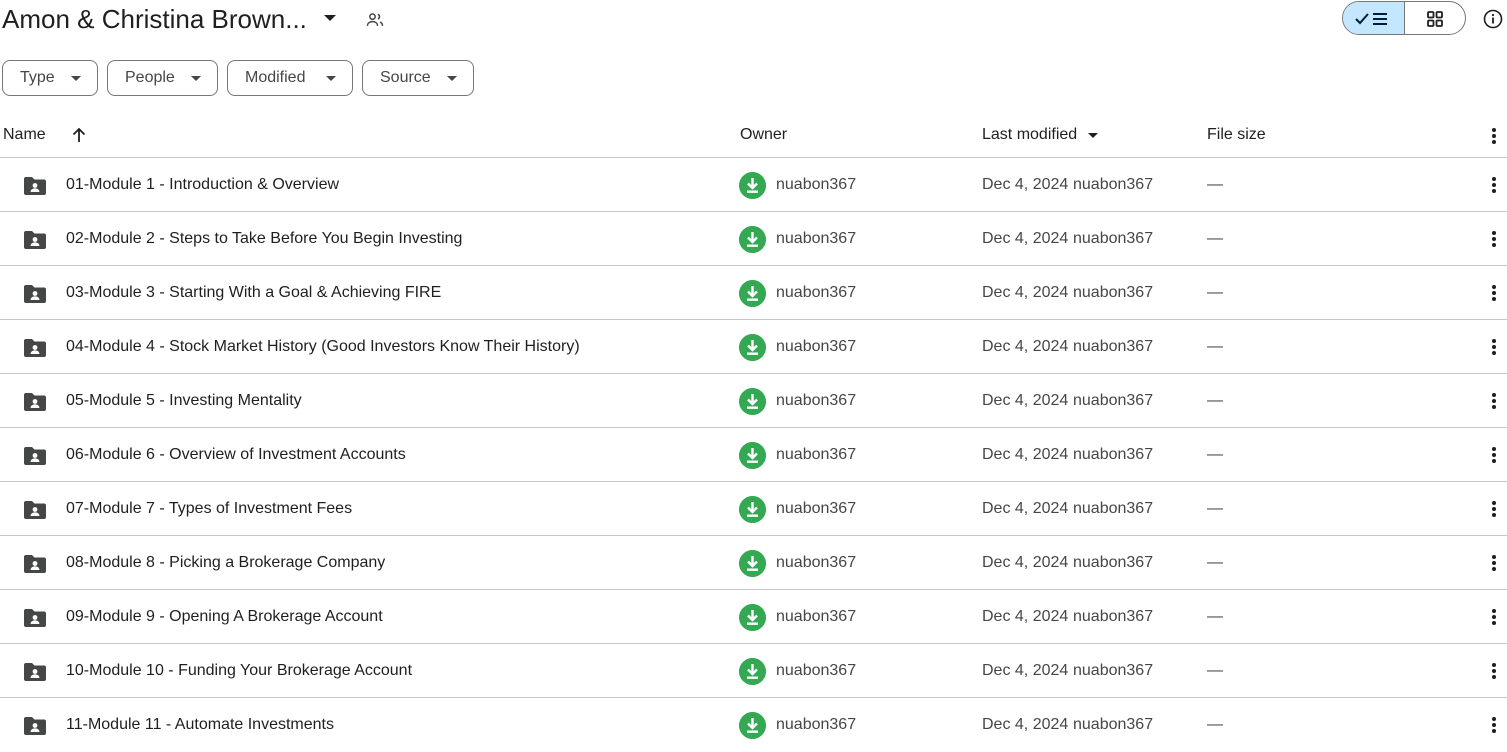 The image size is (1507, 752). Describe the element at coordinates (1494, 136) in the screenshot. I see `column-options-more-icon` at that location.